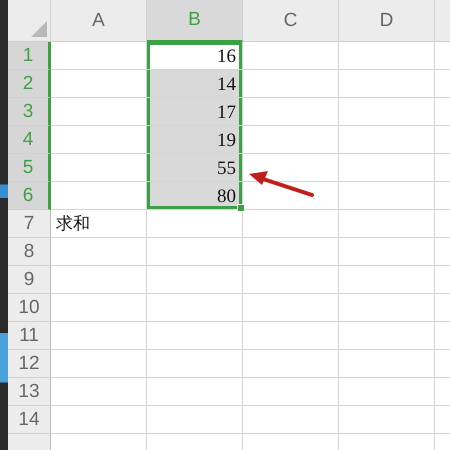 The height and width of the screenshot is (450, 450). Describe the element at coordinates (195, 196) in the screenshot. I see `table-cell: 80` at that location.